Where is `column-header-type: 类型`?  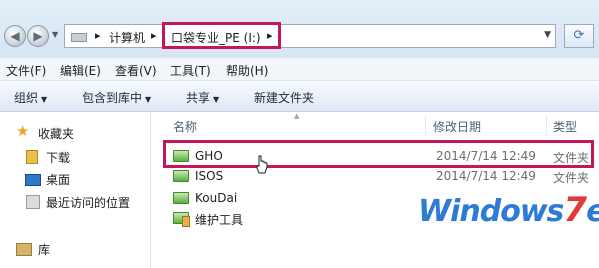 column-header-type: 类型 is located at coordinates (565, 126).